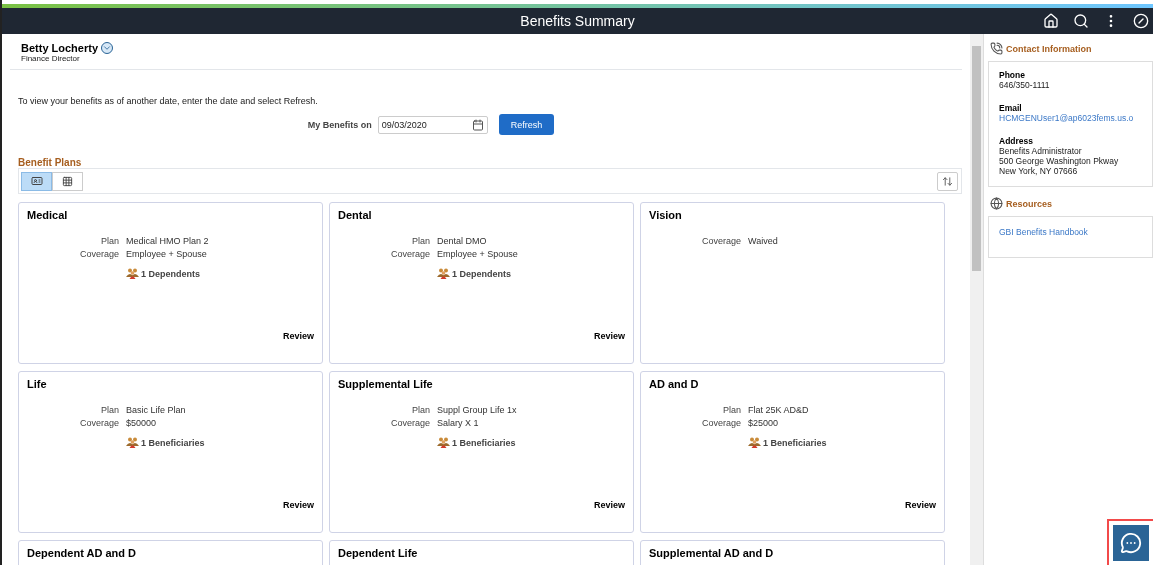  What do you see at coordinates (462, 241) in the screenshot?
I see `field-value: Dental DMO` at bounding box center [462, 241].